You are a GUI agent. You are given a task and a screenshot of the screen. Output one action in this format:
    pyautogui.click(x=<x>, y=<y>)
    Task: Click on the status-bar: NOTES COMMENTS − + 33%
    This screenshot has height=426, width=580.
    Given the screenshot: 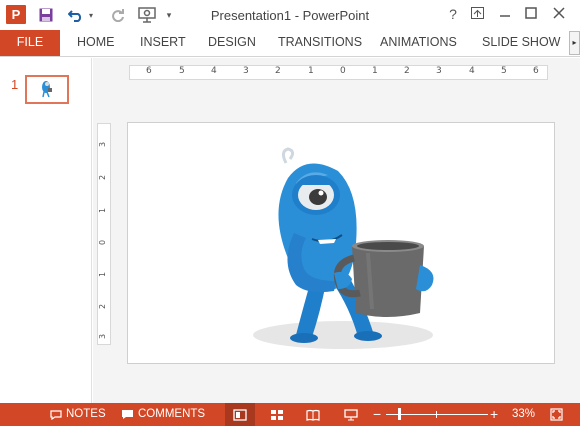 What is the action you would take?
    pyautogui.click(x=290, y=414)
    